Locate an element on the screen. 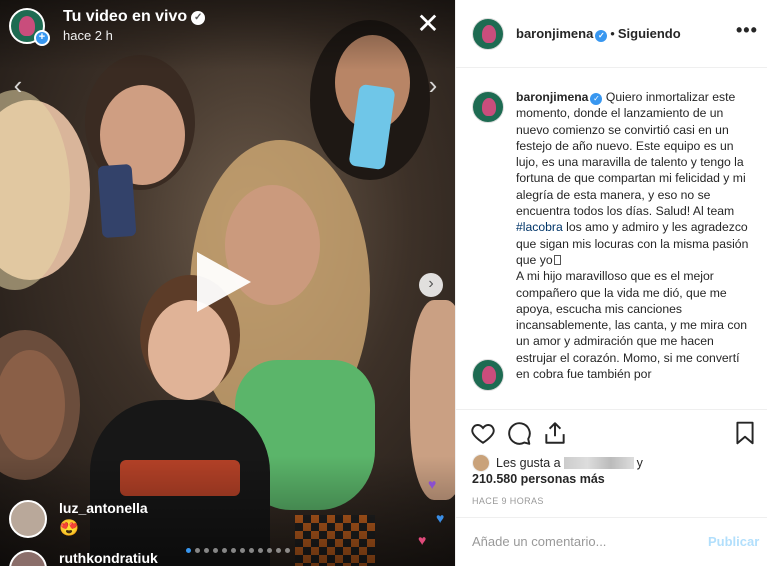  liker-avatar is located at coordinates (481, 463).